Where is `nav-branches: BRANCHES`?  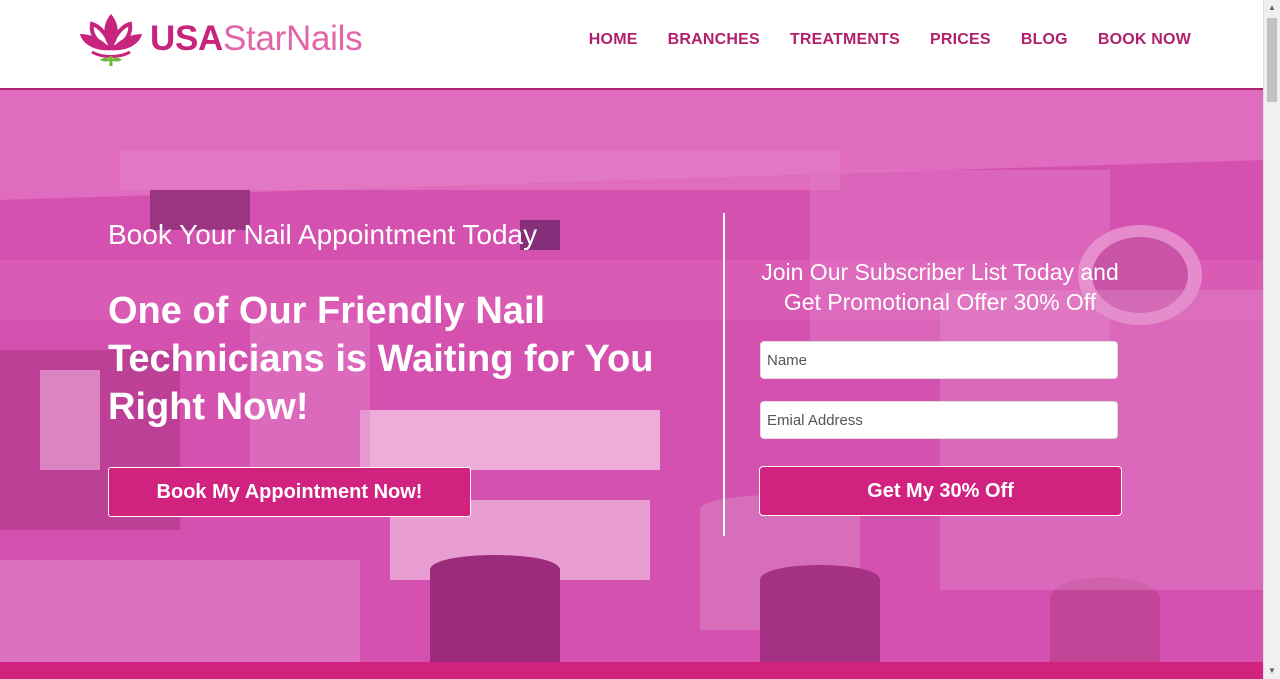
nav-branches: BRANCHES is located at coordinates (714, 40).